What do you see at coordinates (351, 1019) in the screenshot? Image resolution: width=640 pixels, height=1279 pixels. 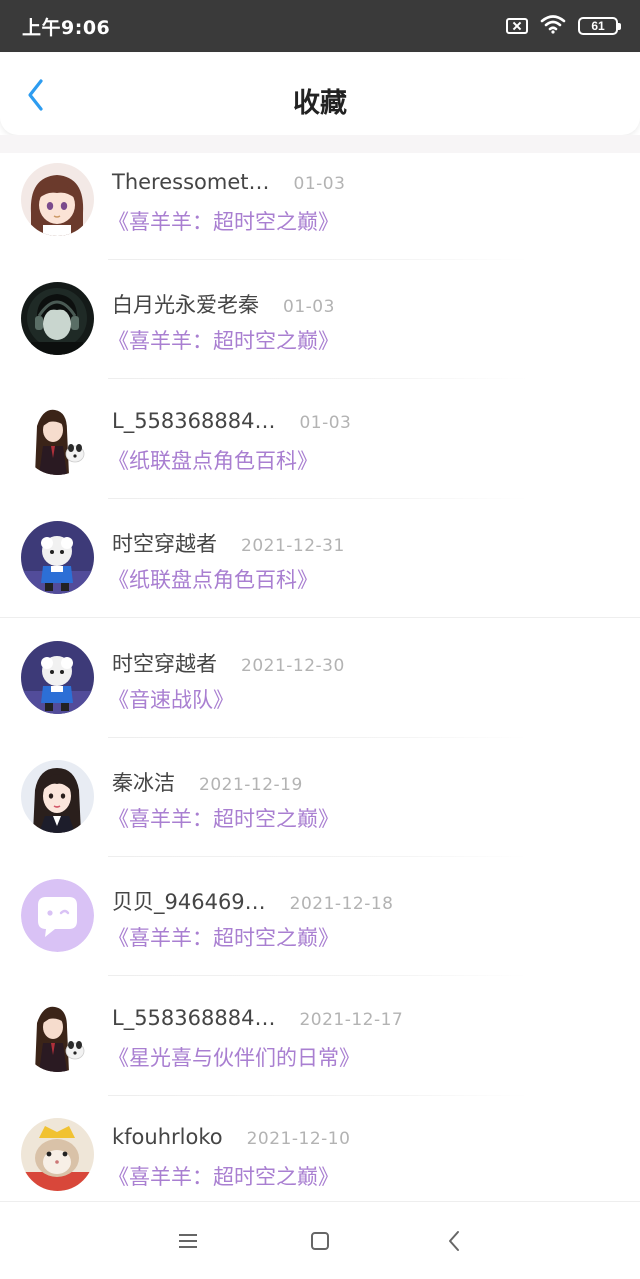 I see `favorite-date: 2021-12-17` at bounding box center [351, 1019].